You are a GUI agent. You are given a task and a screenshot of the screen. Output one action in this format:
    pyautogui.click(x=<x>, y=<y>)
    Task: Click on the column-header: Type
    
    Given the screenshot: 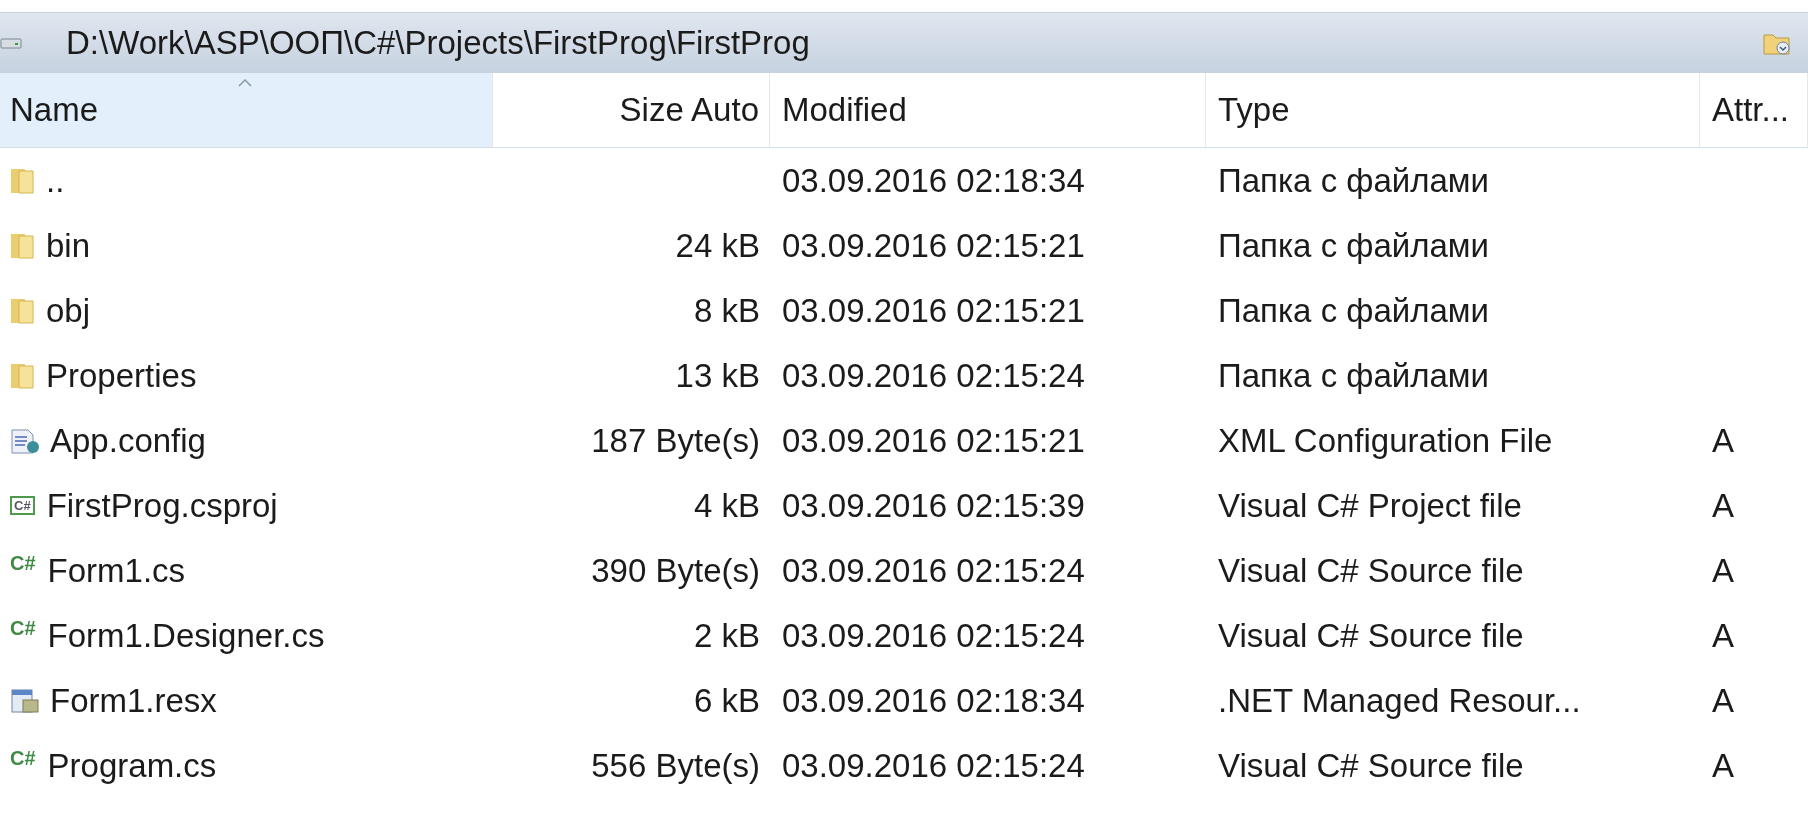 What is the action you would take?
    pyautogui.click(x=1453, y=110)
    